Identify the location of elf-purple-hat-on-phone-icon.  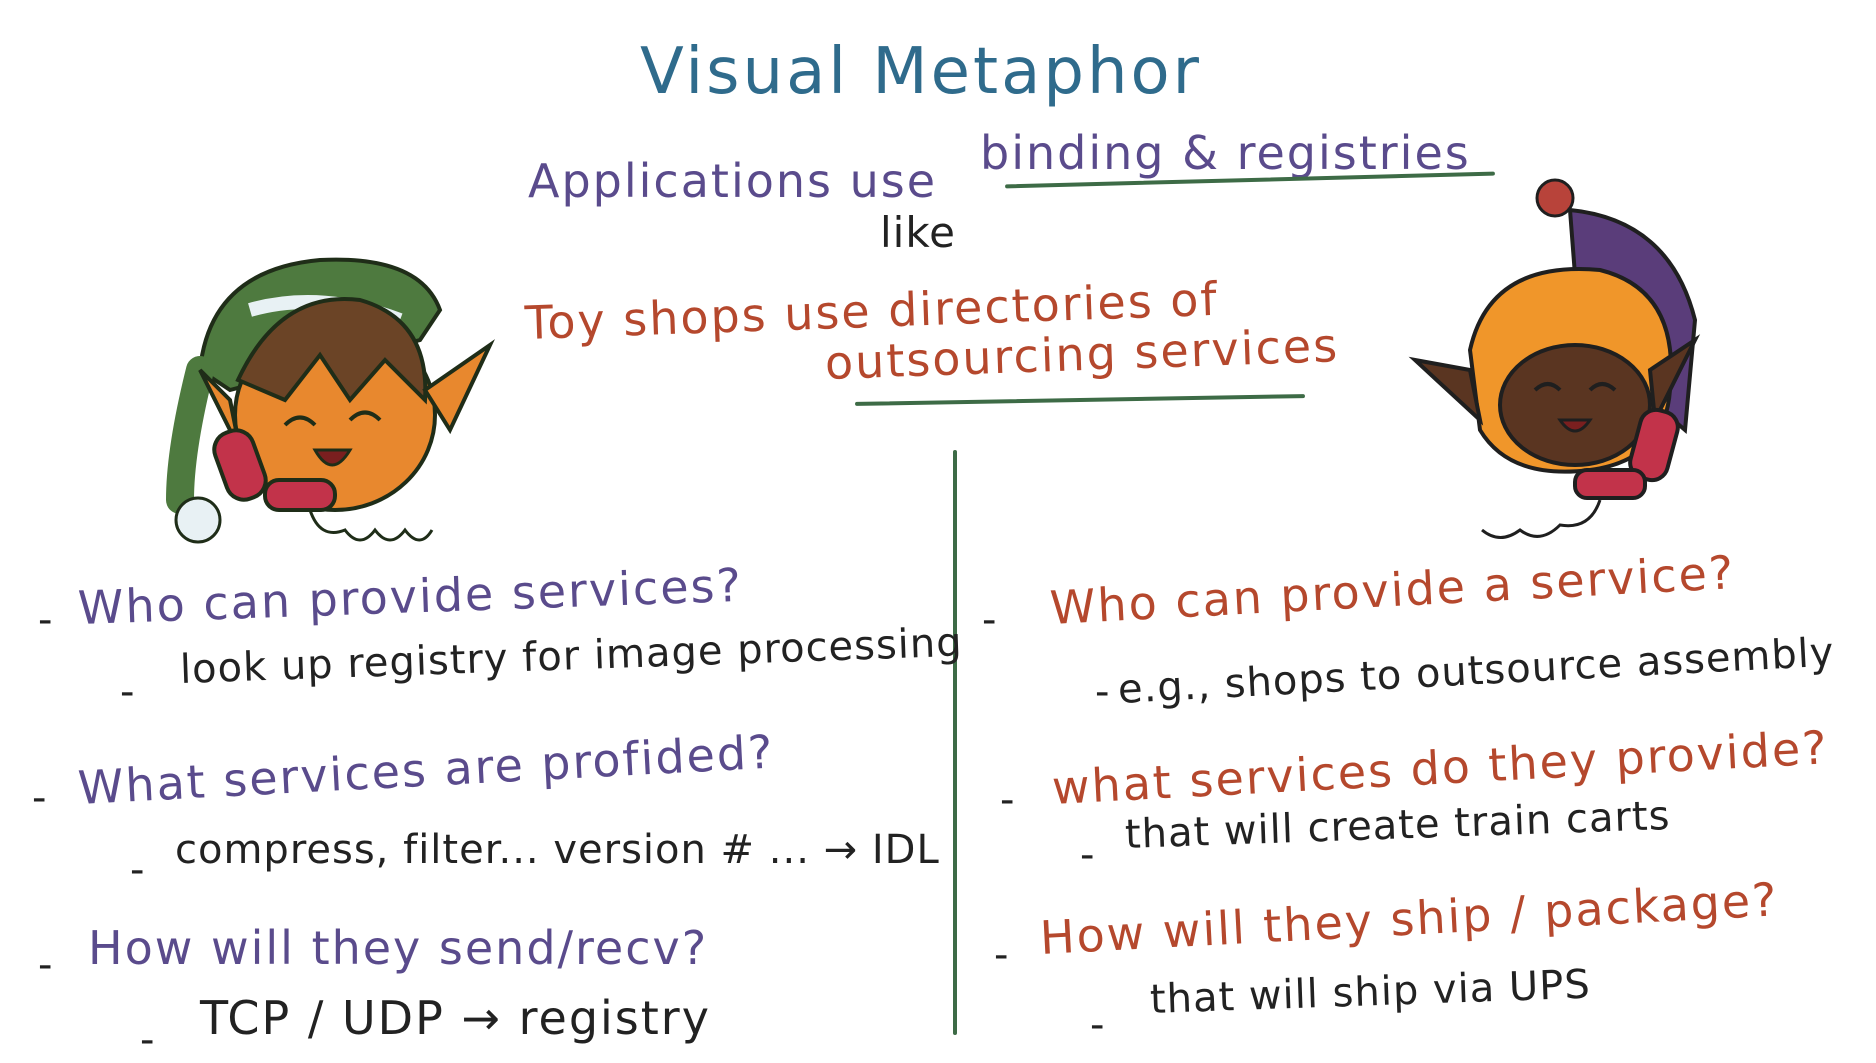
(1554, 358).